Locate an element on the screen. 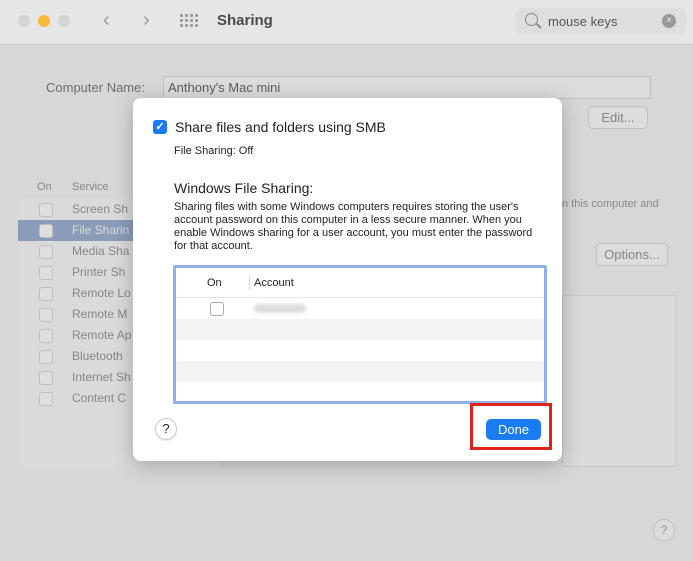  accounts-table: On Account is located at coordinates (360, 334).